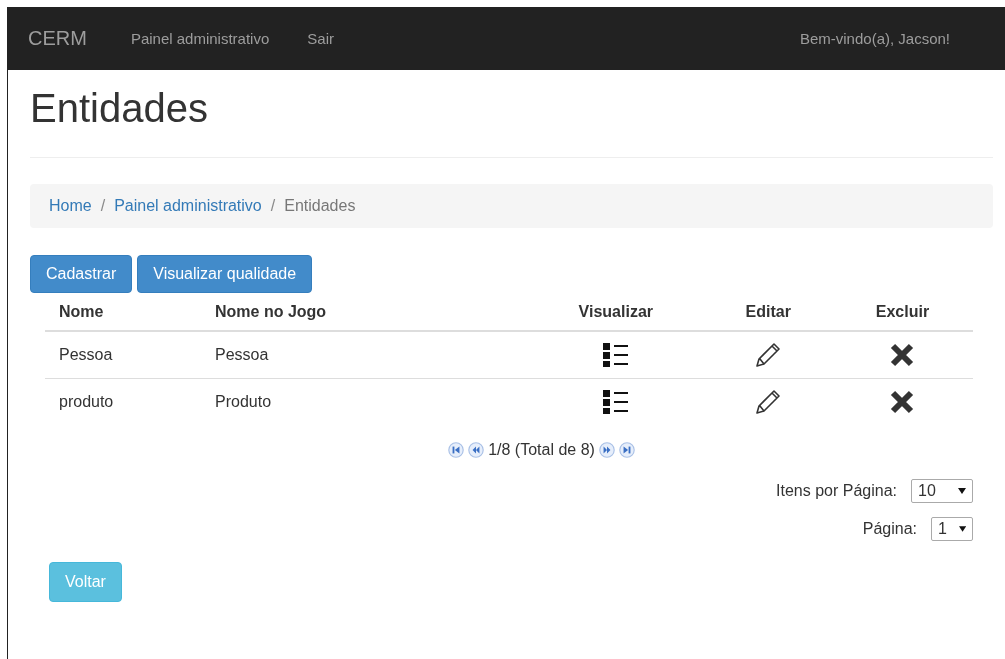  What do you see at coordinates (188, 206) in the screenshot?
I see `breadcrumb-link: Painel administrativo` at bounding box center [188, 206].